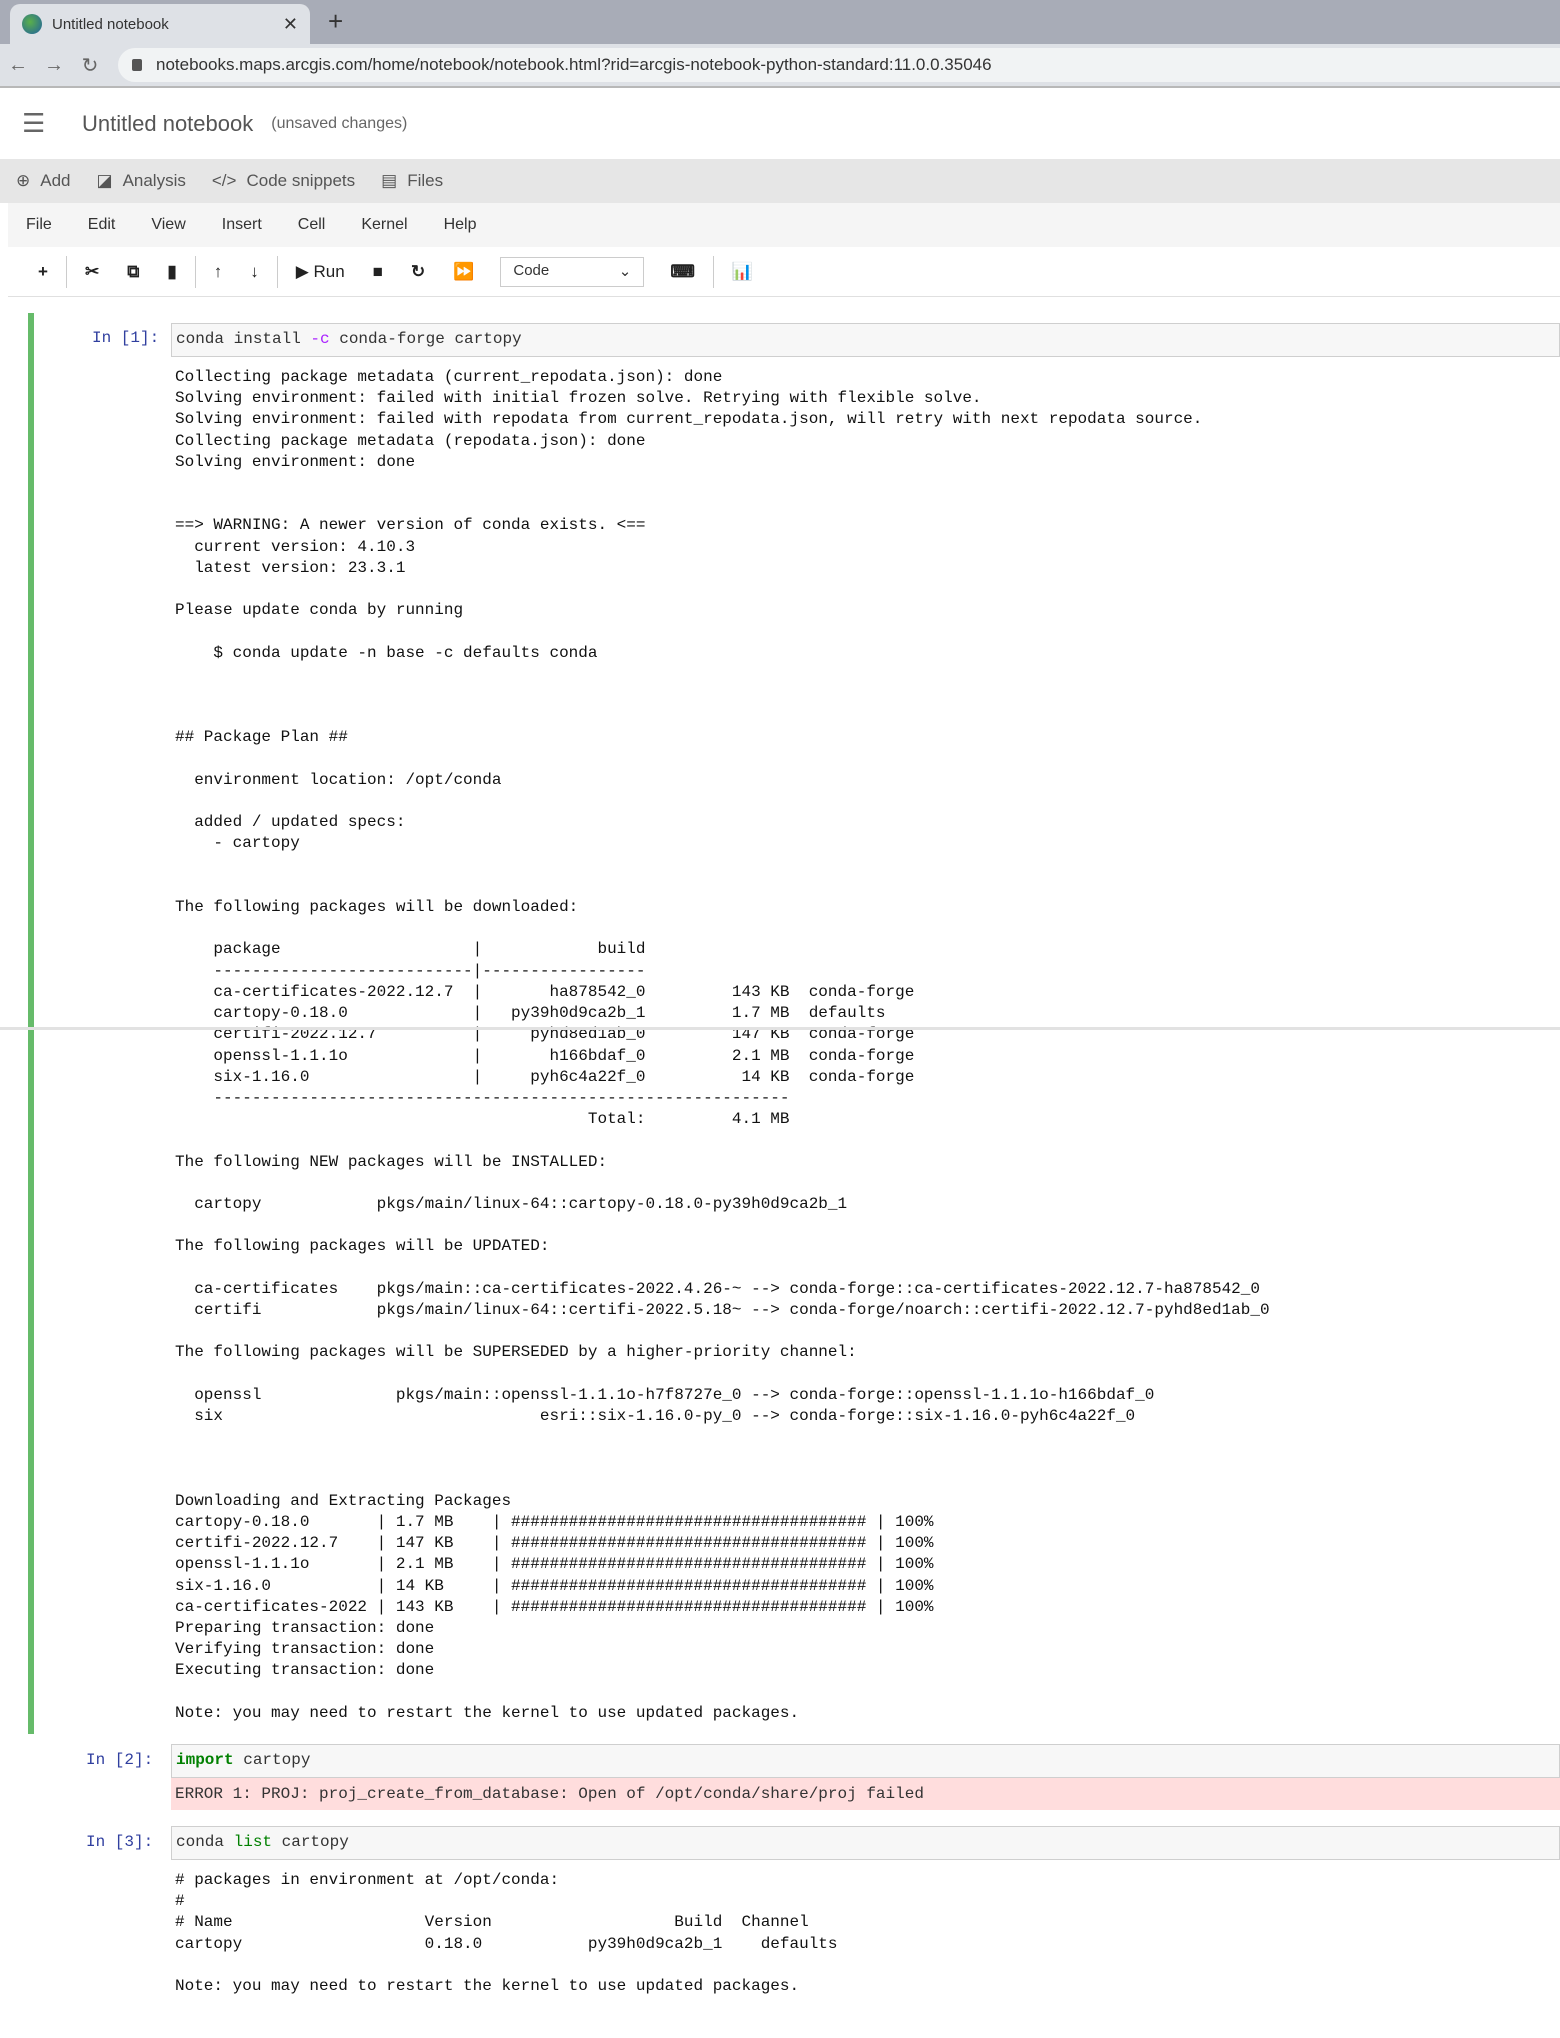 This screenshot has height=2038, width=1560. What do you see at coordinates (120, 1842) in the screenshot?
I see `cell-prompt: In [3]:` at bounding box center [120, 1842].